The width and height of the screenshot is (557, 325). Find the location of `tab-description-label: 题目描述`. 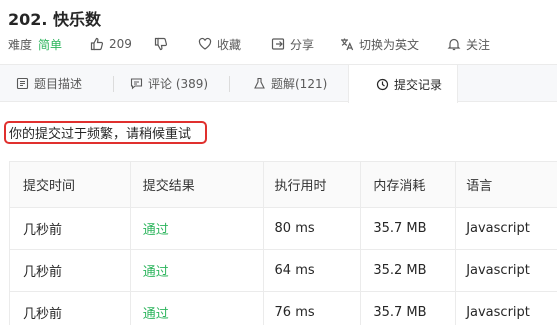

tab-description-label: 题目描述 is located at coordinates (58, 84).